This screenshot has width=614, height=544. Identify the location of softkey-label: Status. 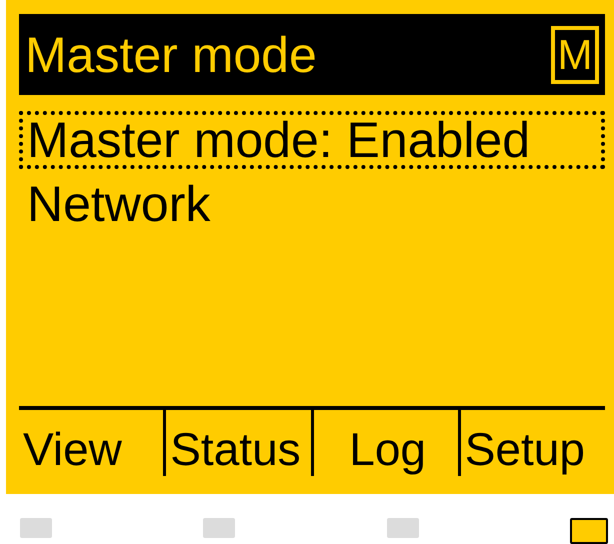
(236, 443).